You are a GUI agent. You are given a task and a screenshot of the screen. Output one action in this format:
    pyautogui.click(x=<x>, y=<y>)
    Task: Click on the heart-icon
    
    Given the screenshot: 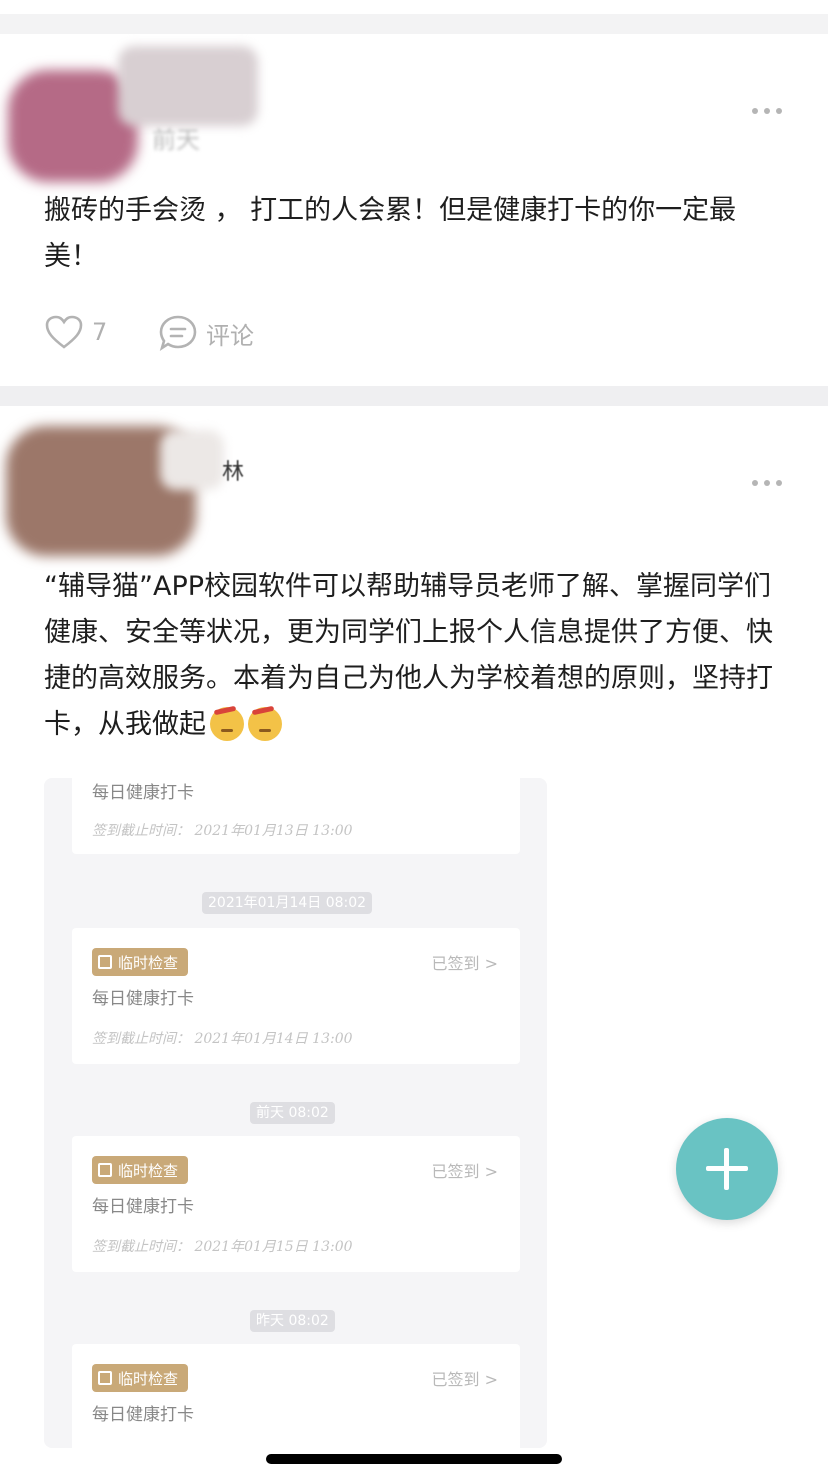 What is the action you would take?
    pyautogui.click(x=64, y=332)
    